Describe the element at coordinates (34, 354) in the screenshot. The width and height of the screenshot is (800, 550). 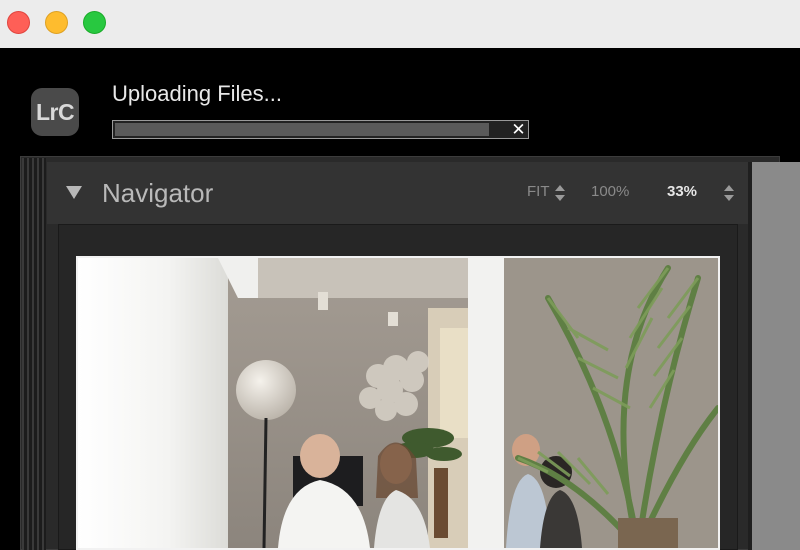
I see `panel-edge-grip` at that location.